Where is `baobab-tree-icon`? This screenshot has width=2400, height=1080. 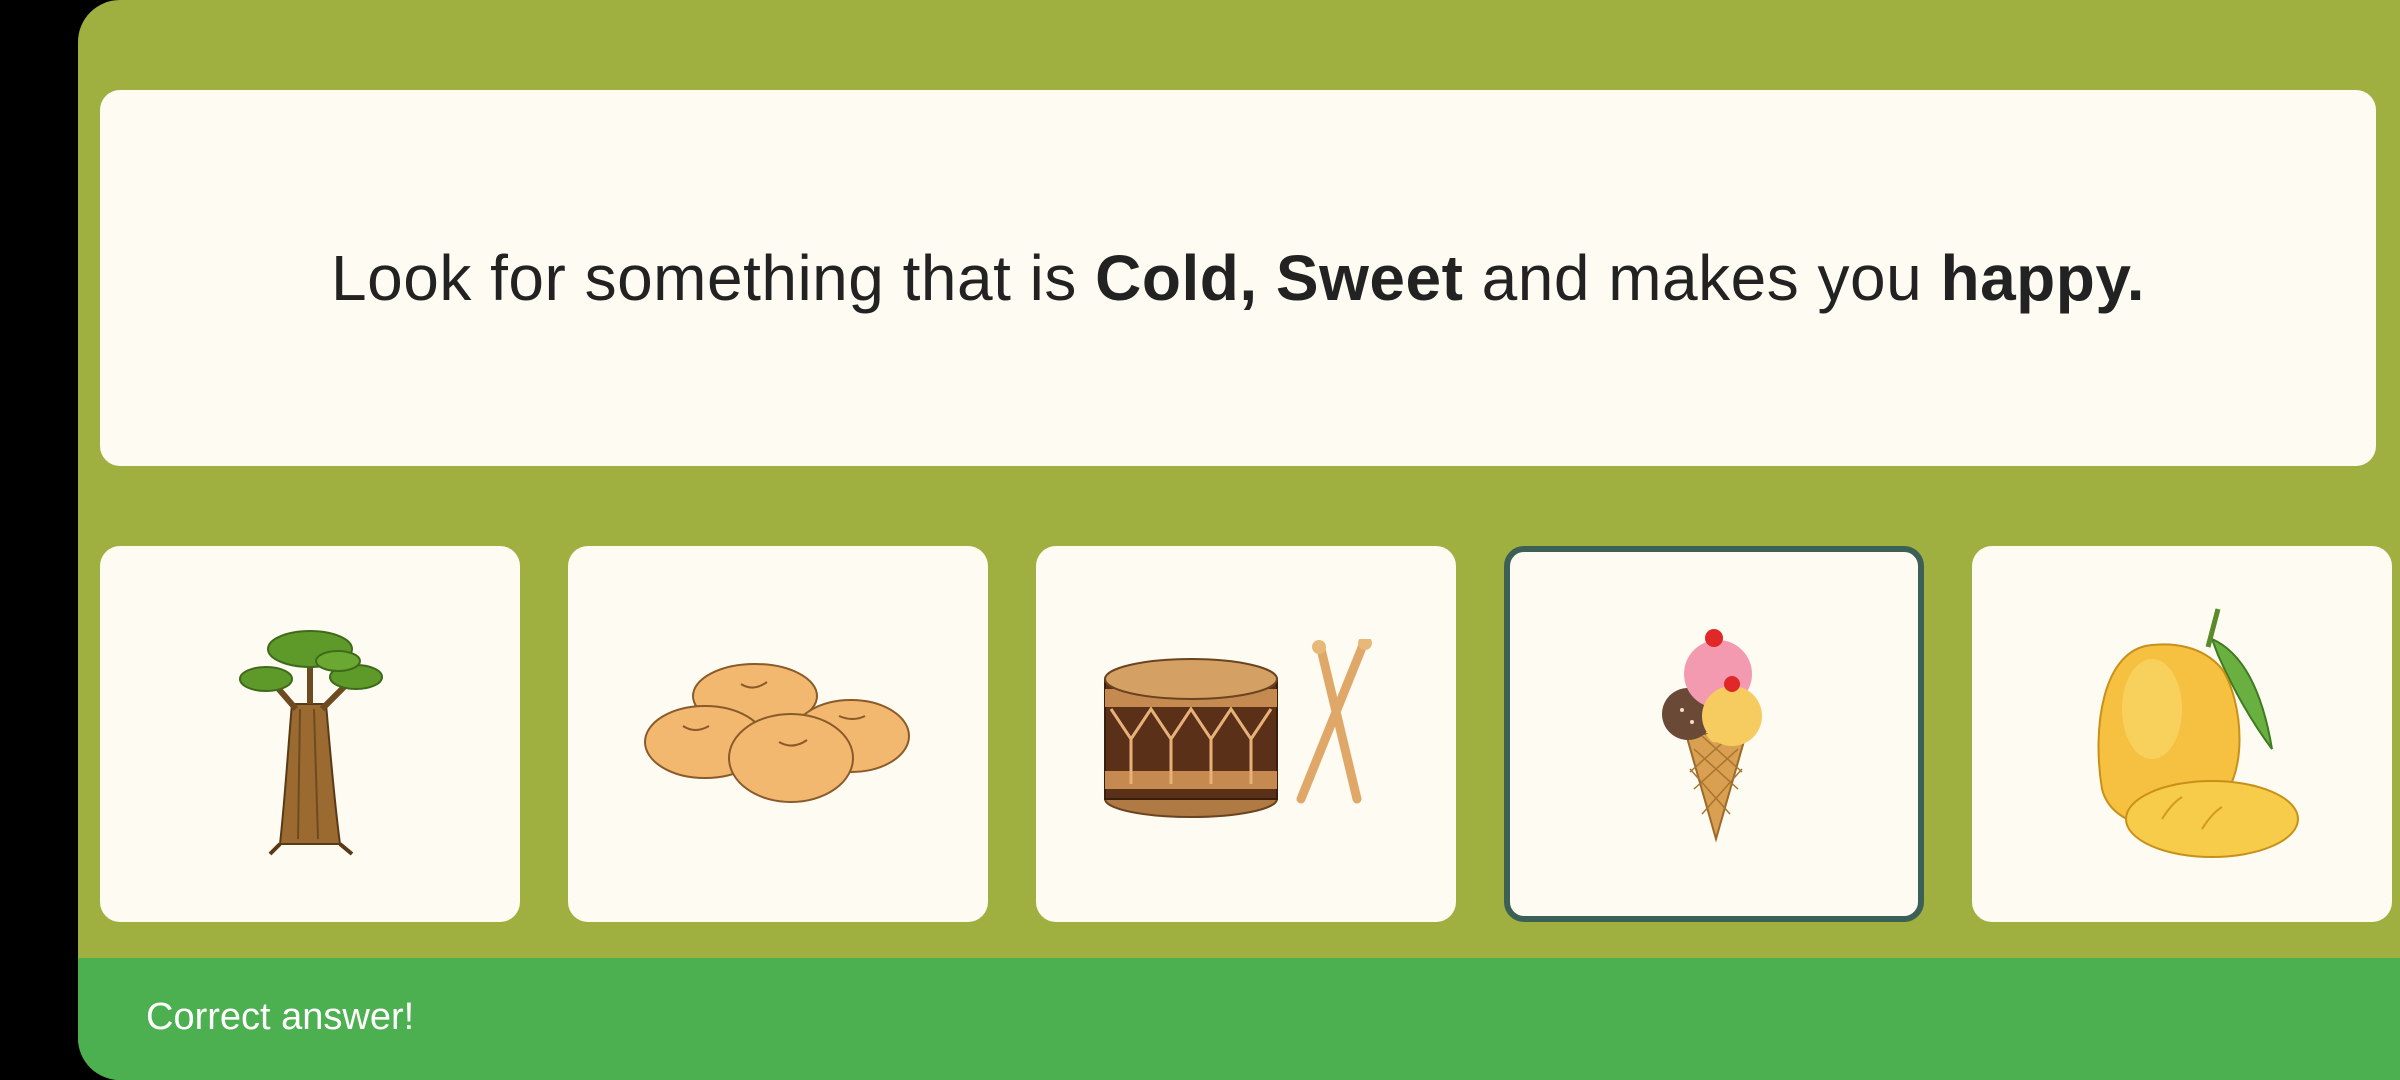 baobab-tree-icon is located at coordinates (311, 743).